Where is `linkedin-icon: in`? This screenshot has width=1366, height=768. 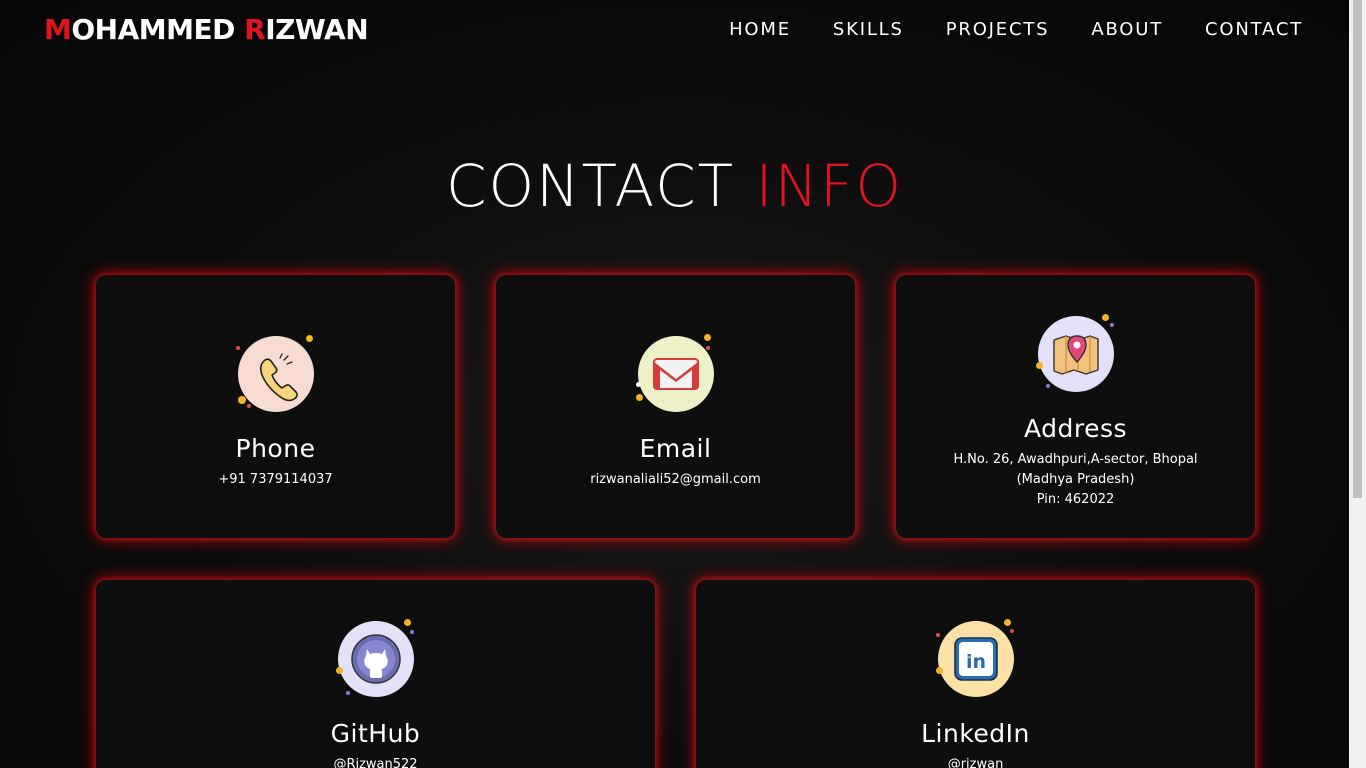
linkedin-icon: in is located at coordinates (975, 659).